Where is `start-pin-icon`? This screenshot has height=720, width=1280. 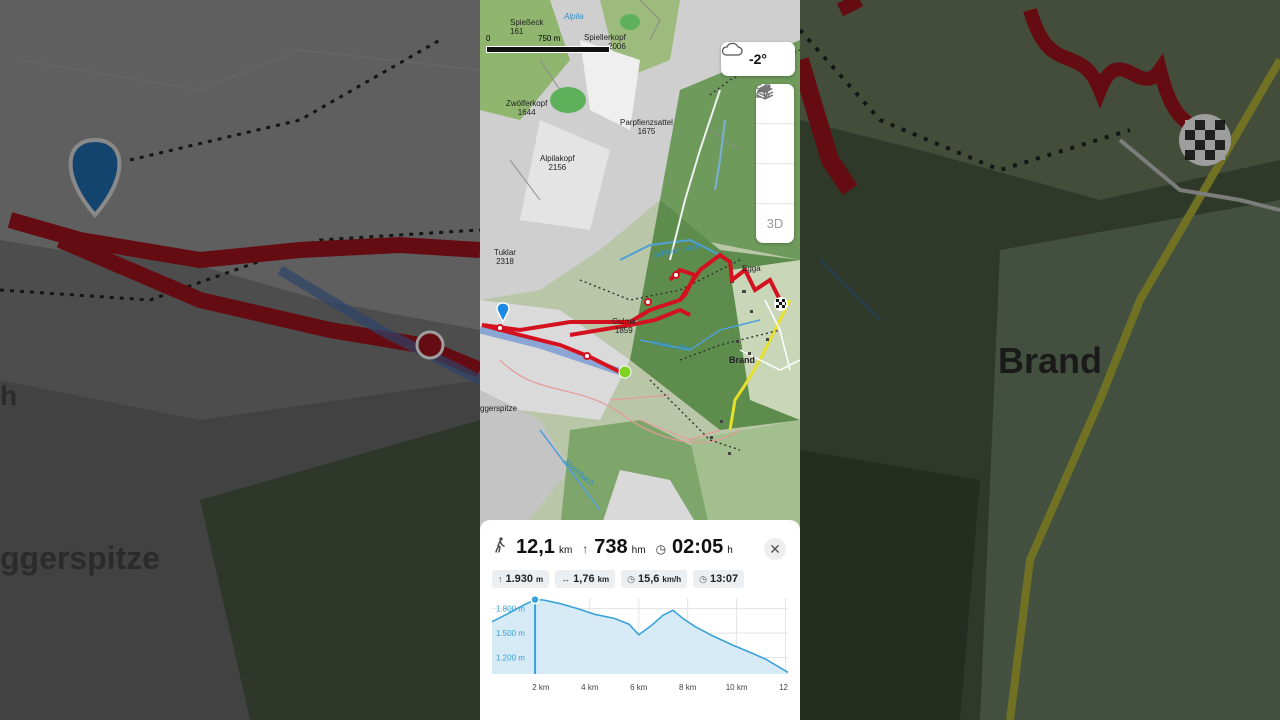 start-pin-icon is located at coordinates (503, 313).